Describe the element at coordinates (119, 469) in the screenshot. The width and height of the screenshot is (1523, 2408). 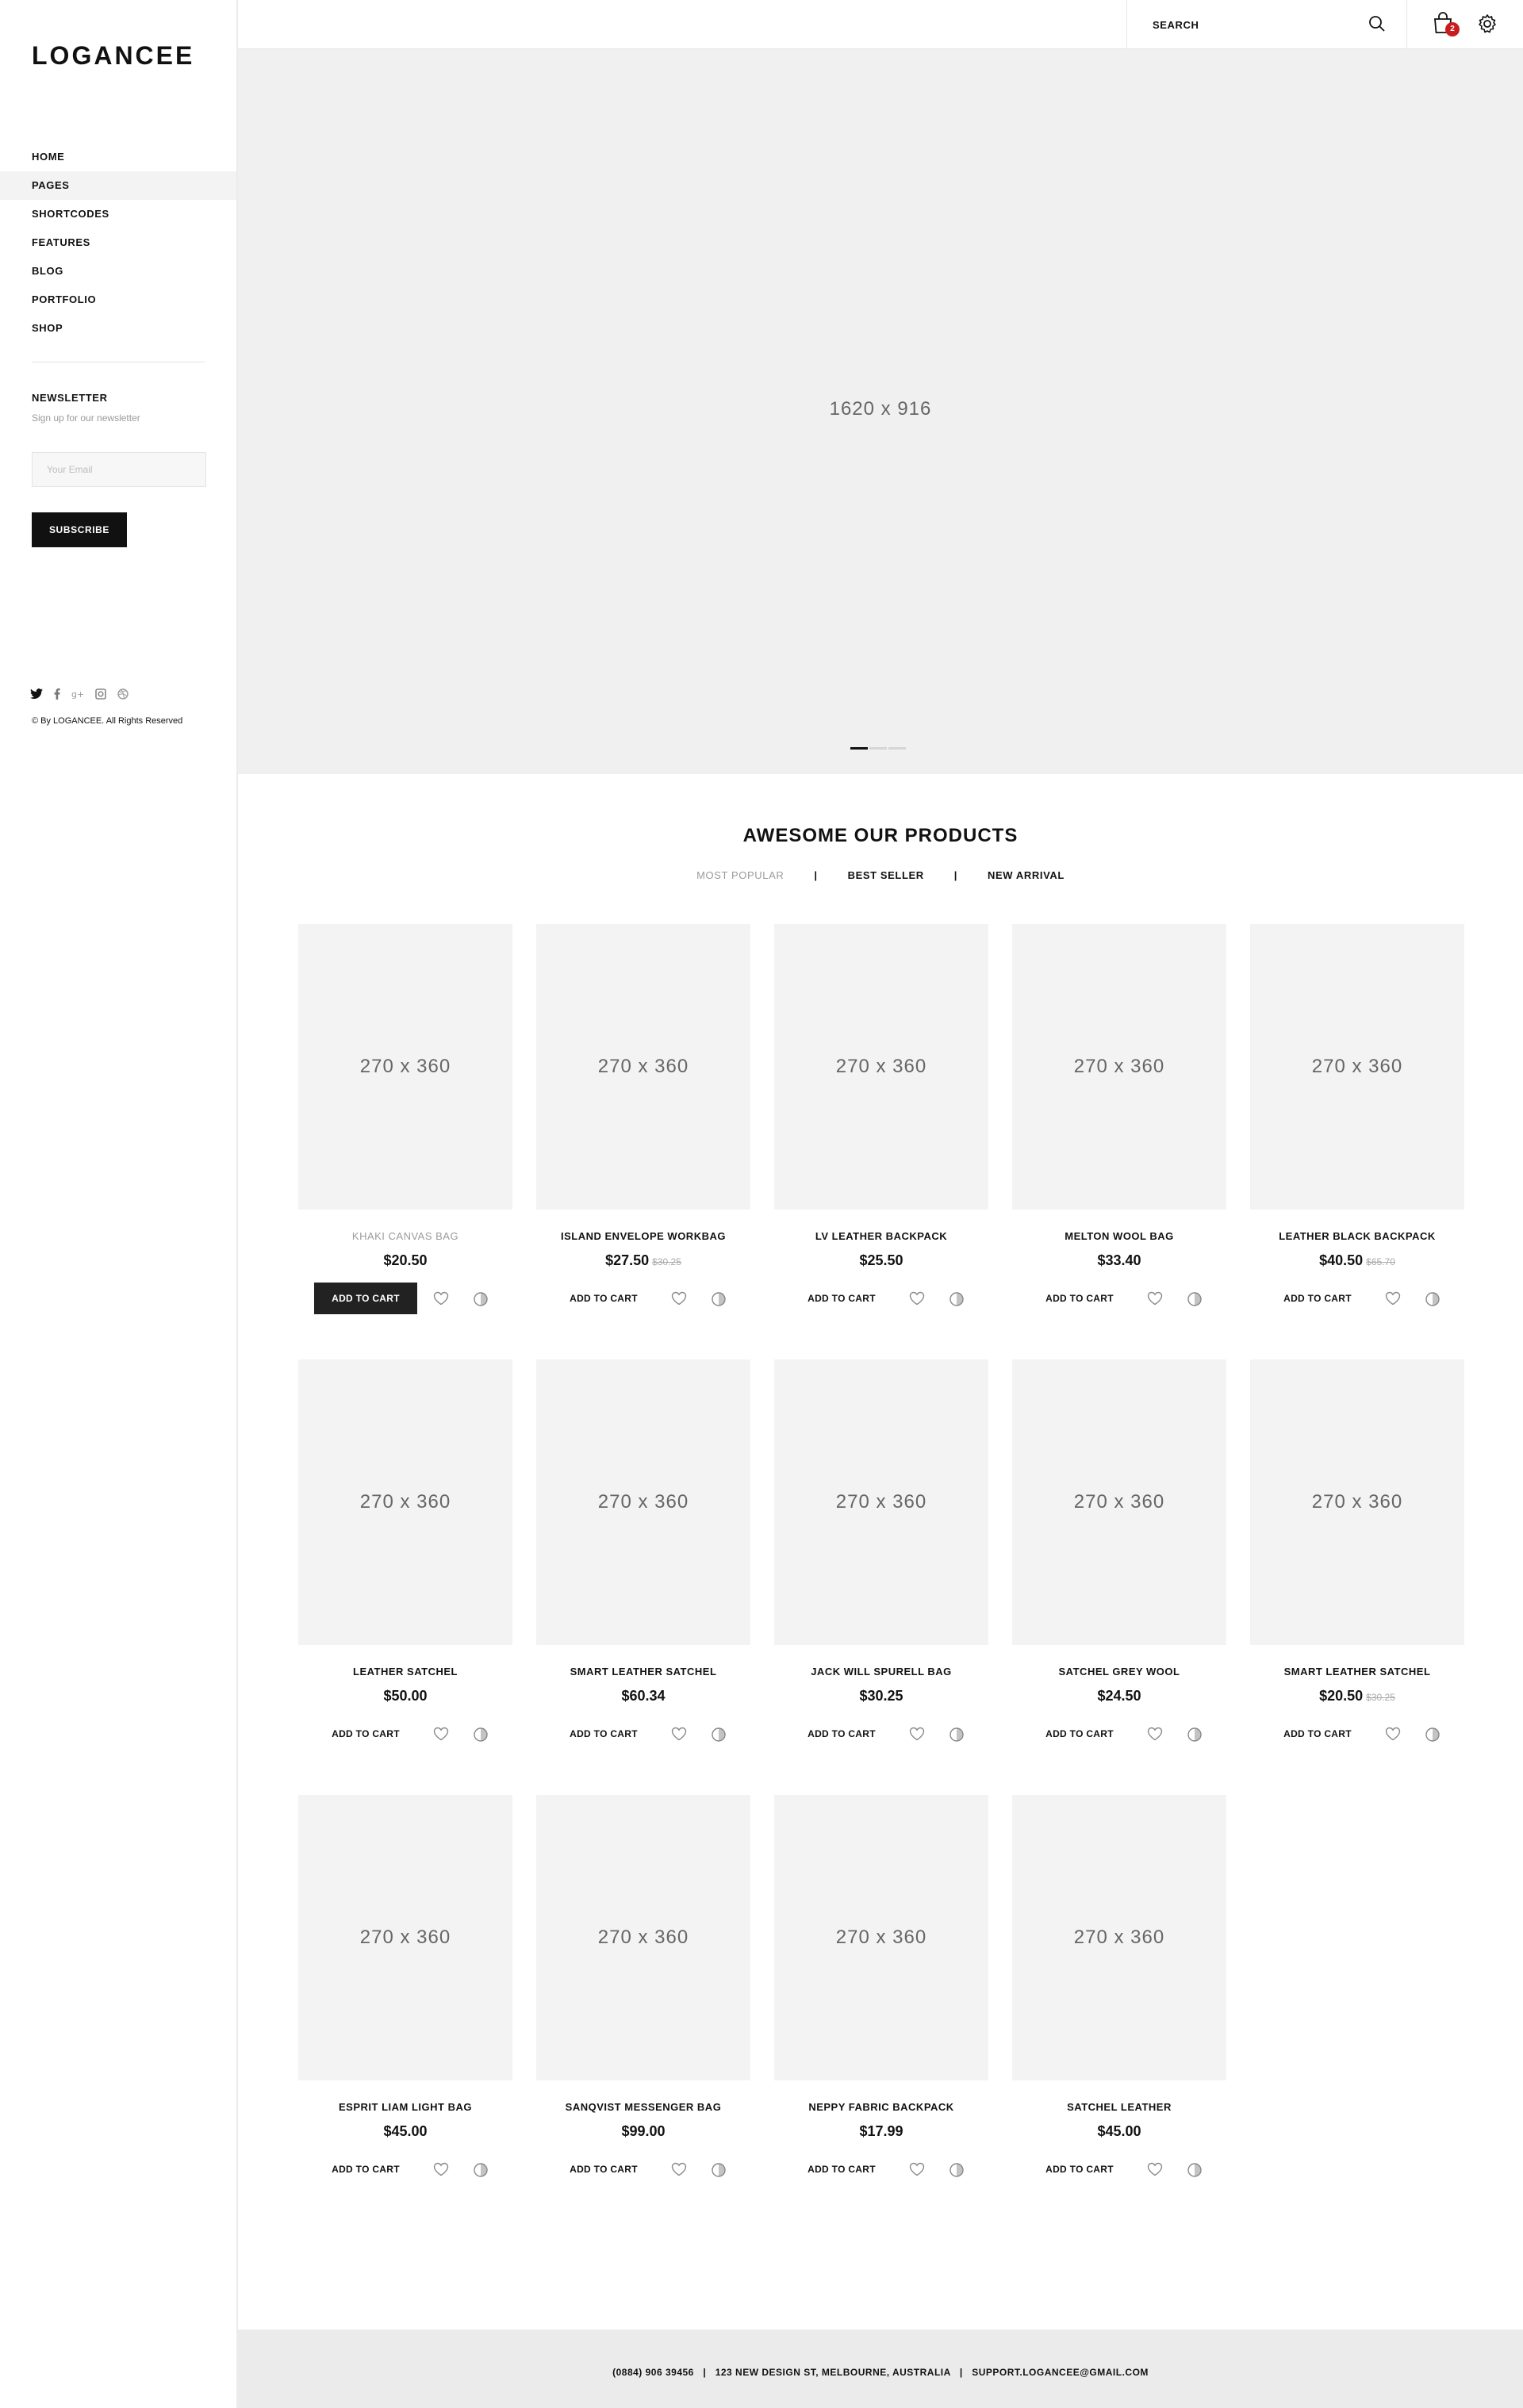
I see `newsletter-email-input` at that location.